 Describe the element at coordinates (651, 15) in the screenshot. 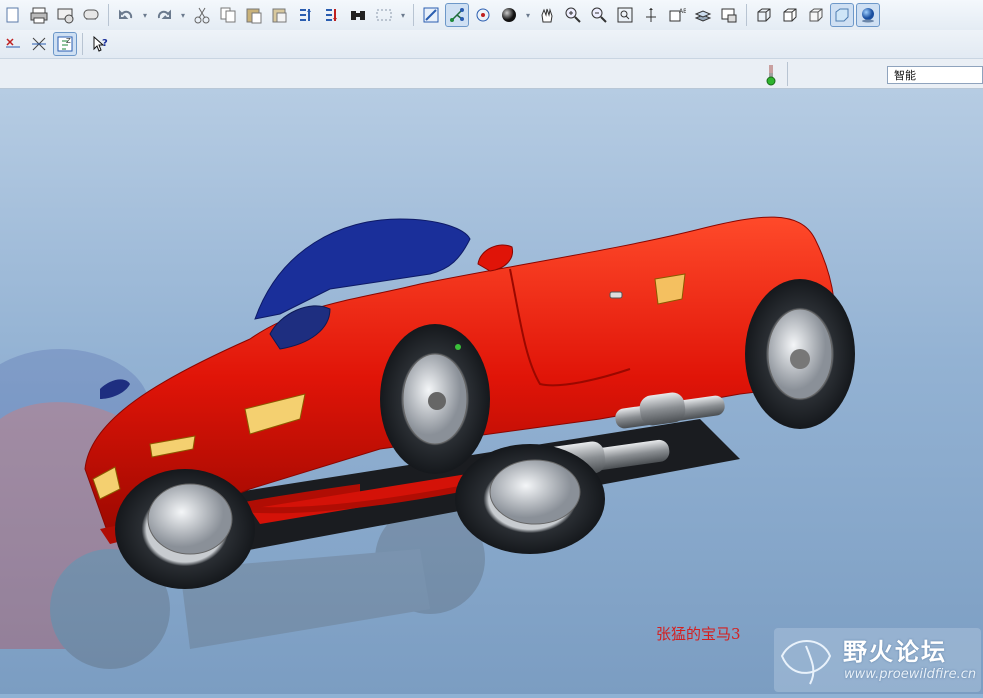

I see `reorient-icon` at that location.